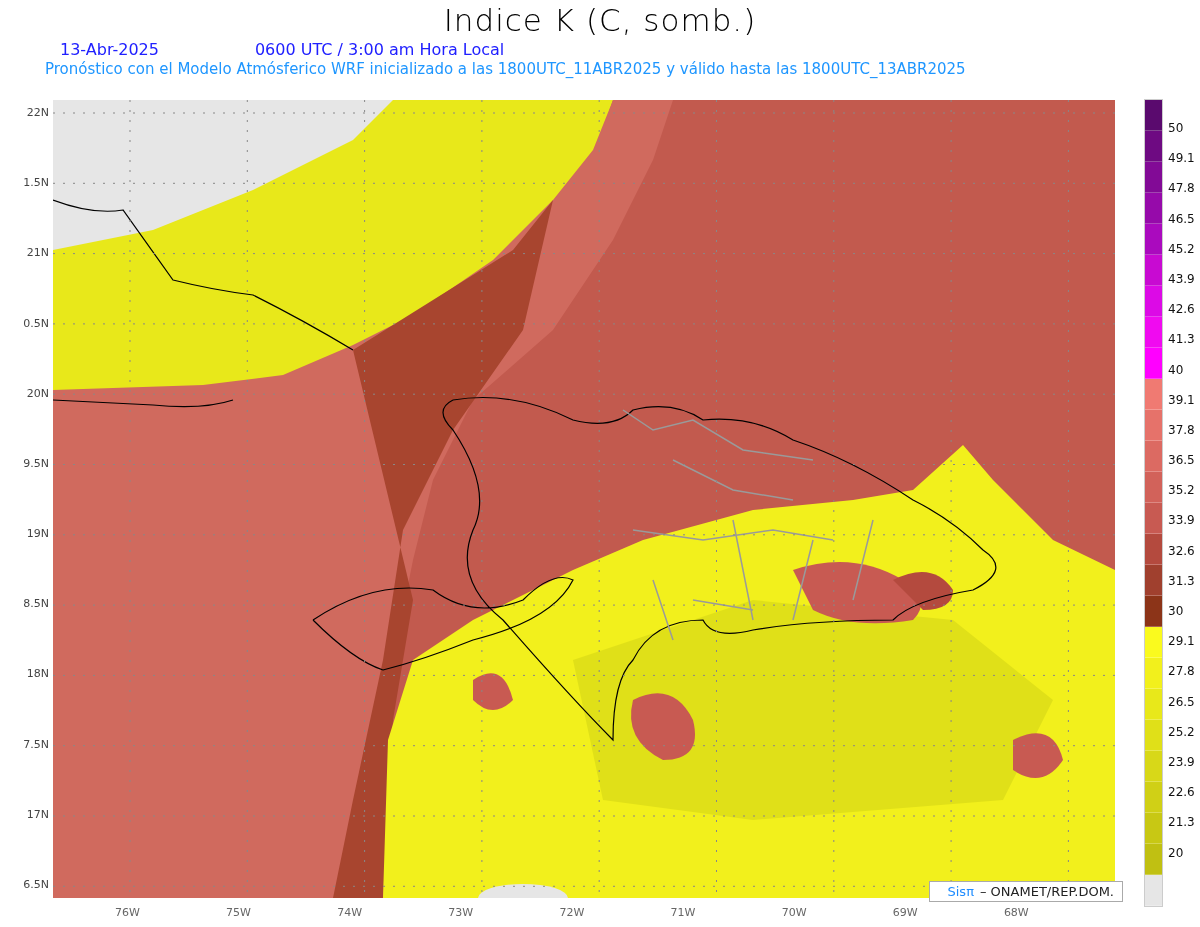 The image size is (1200, 927). I want to click on colorbar-label: 43.9, so click(1181, 279).